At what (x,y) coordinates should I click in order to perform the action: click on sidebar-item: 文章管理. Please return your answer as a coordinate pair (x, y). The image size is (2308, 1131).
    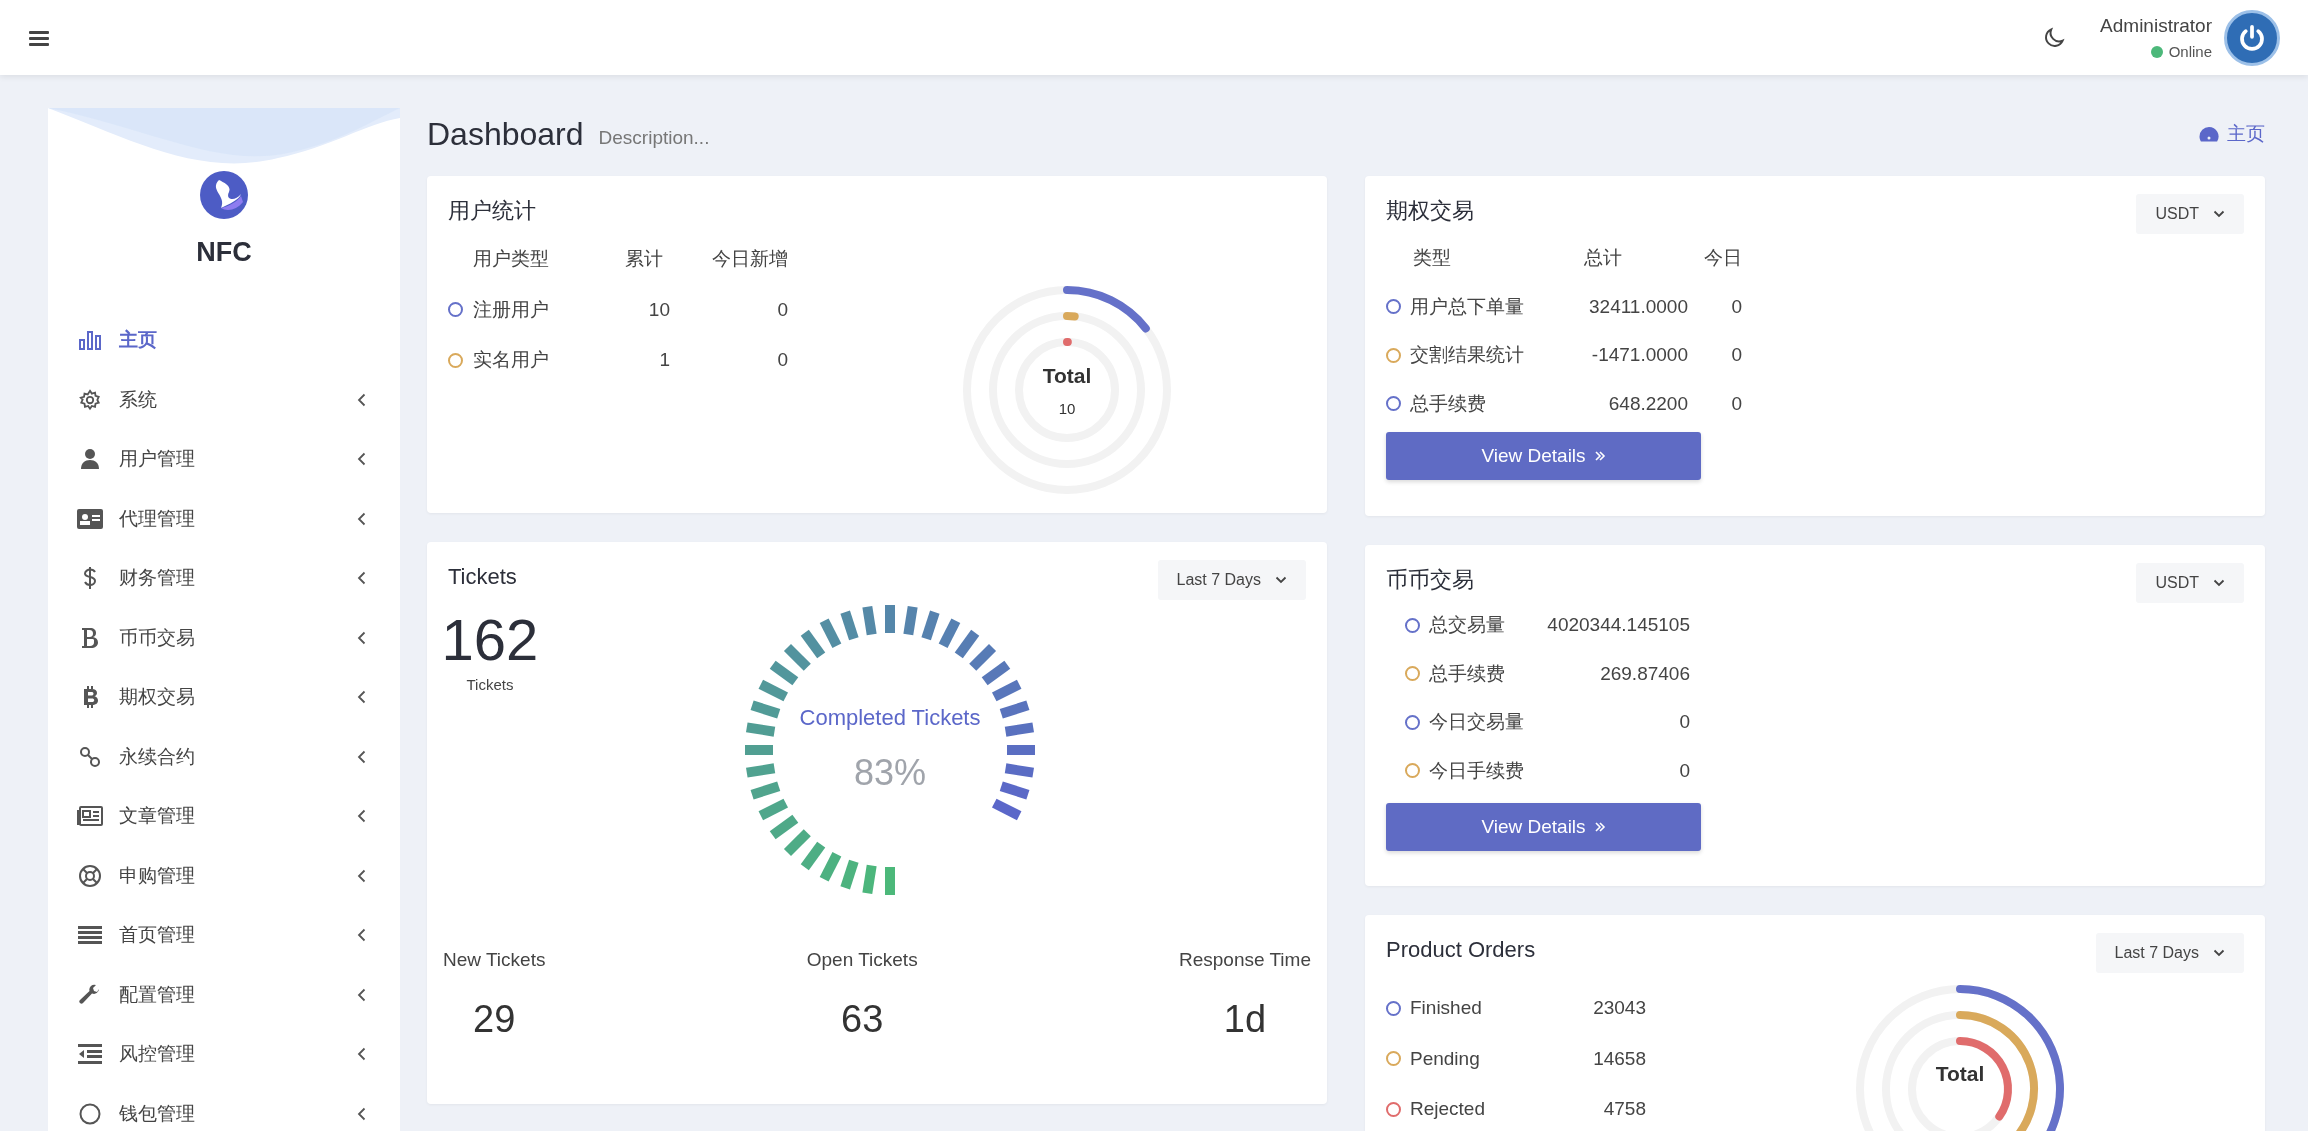
    Looking at the image, I should click on (224, 816).